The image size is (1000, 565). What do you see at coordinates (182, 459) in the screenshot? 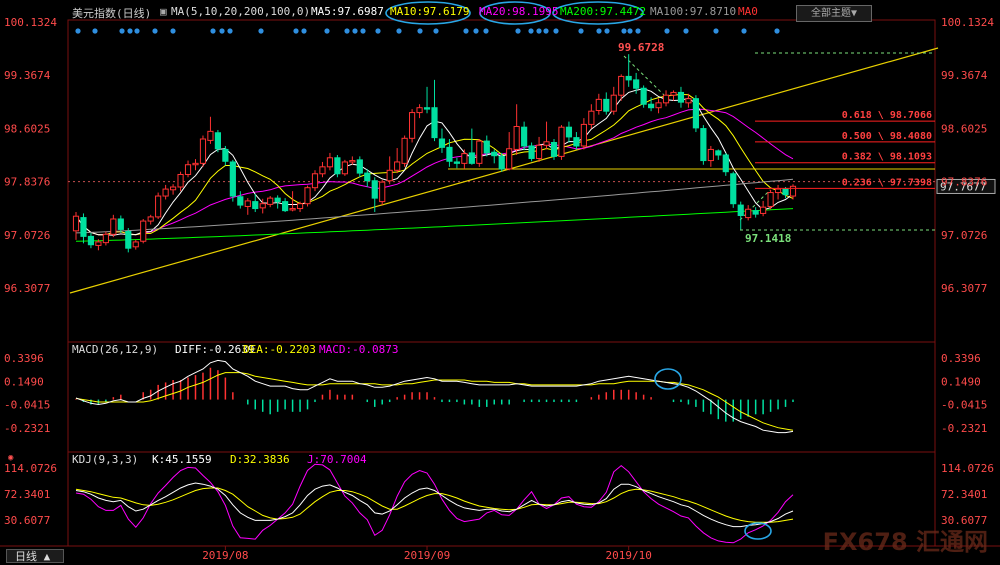
I see `kdj-k-value: K:45.1559` at bounding box center [182, 459].